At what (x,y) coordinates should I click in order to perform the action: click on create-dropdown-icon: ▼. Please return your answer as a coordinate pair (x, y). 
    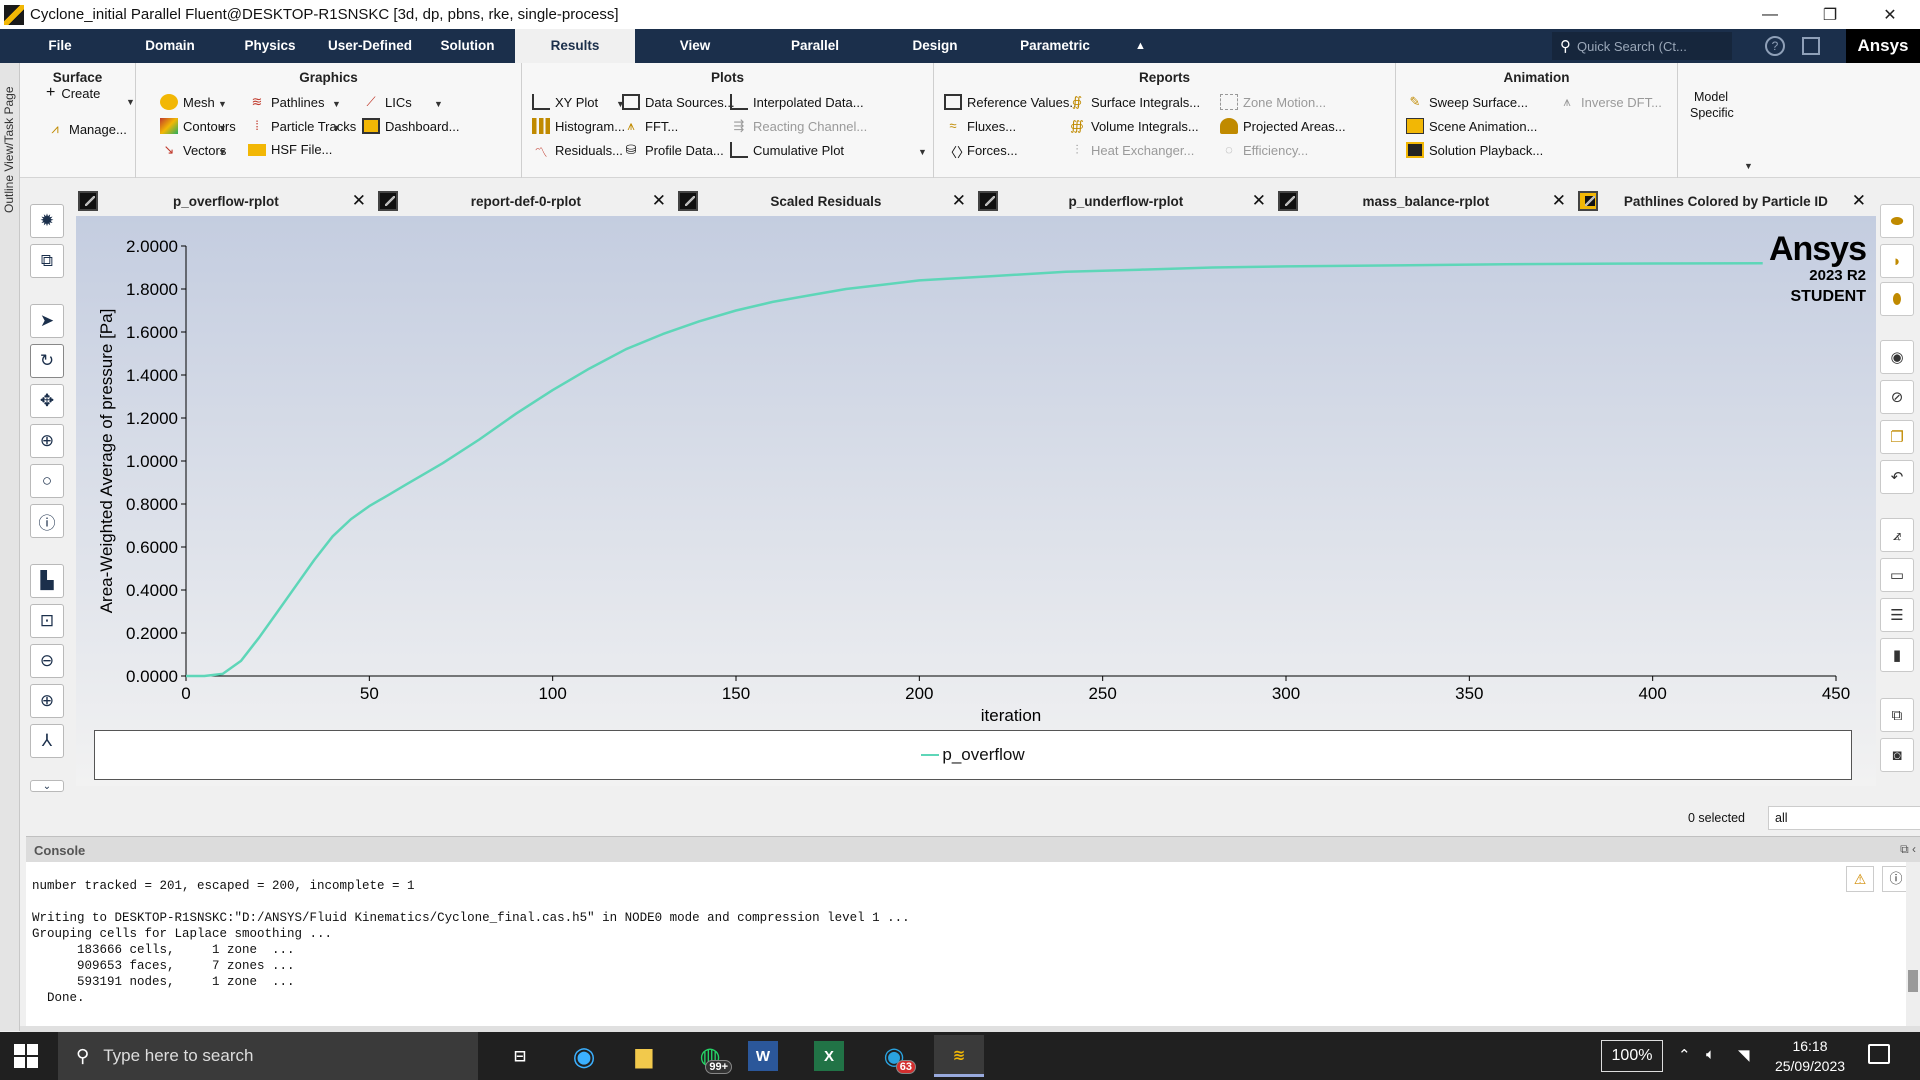
    Looking at the image, I should click on (130, 102).